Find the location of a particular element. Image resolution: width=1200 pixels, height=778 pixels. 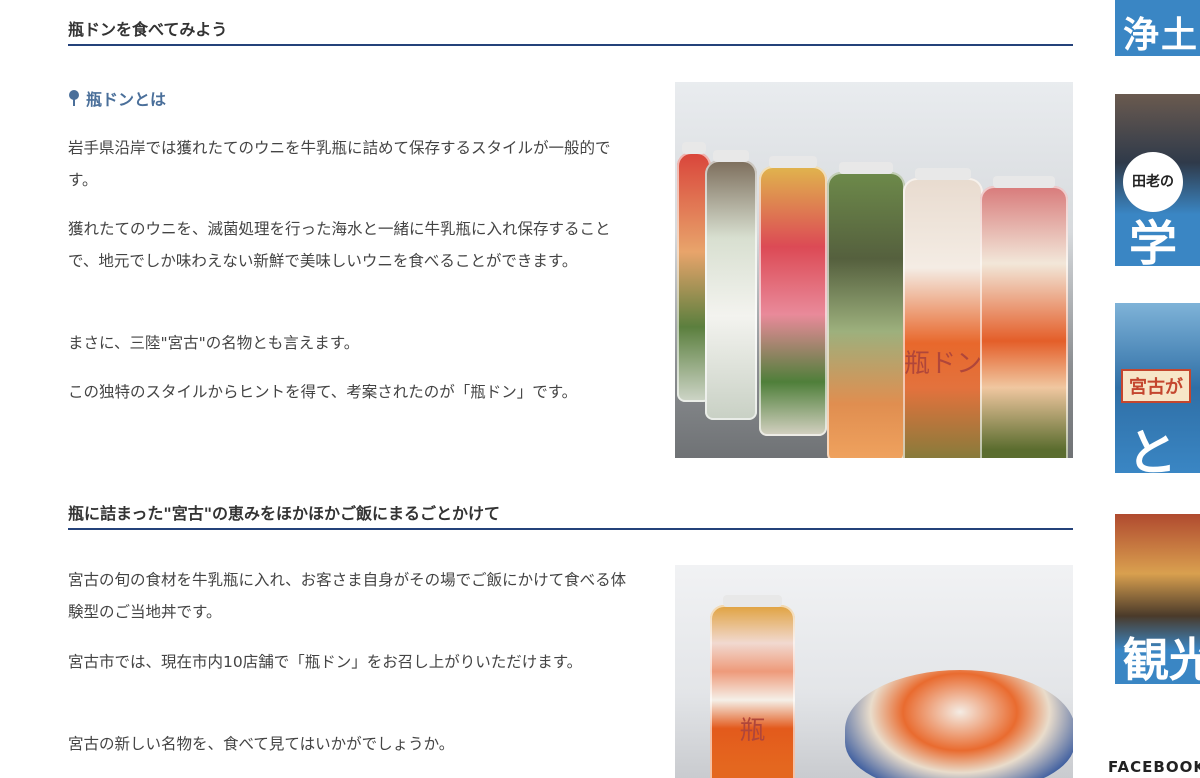

subheading-label: 瓶ドンとは is located at coordinates (126, 99).